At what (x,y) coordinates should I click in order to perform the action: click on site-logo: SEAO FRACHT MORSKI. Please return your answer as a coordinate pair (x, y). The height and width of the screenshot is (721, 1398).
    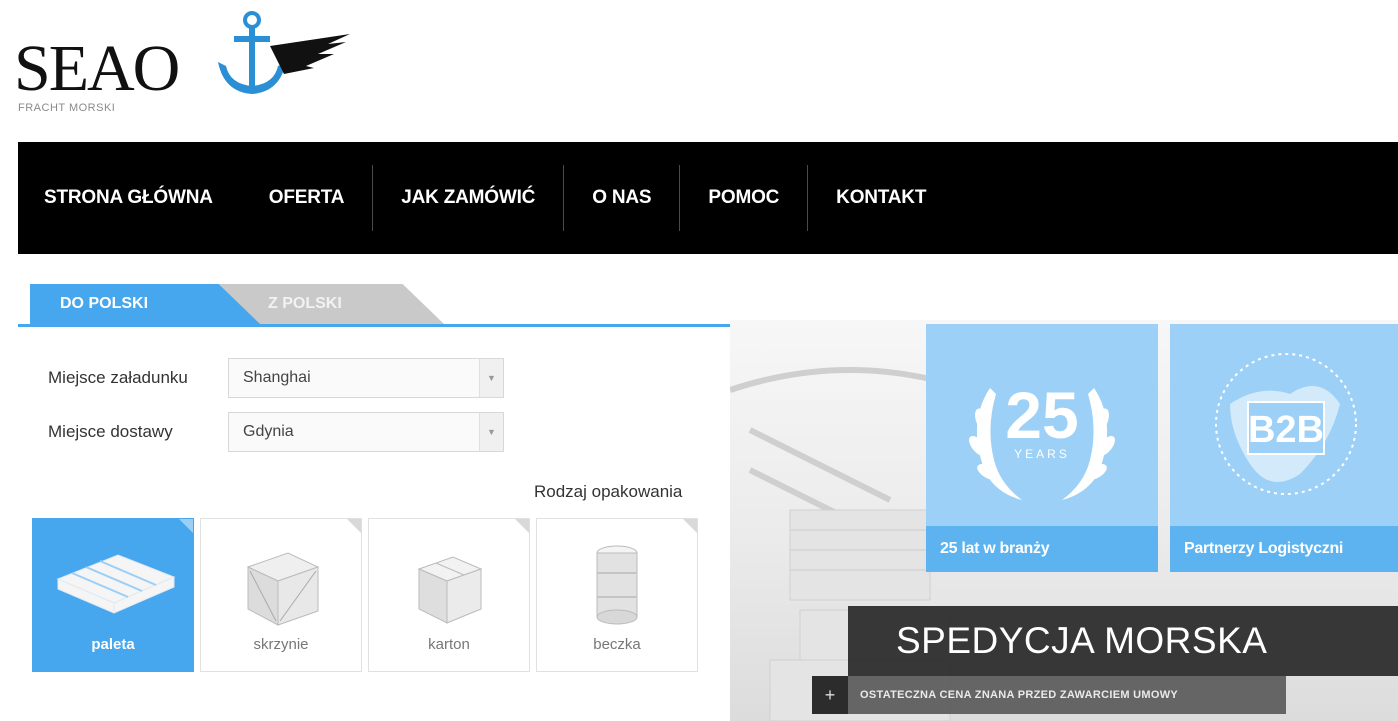
    Looking at the image, I should click on (182, 63).